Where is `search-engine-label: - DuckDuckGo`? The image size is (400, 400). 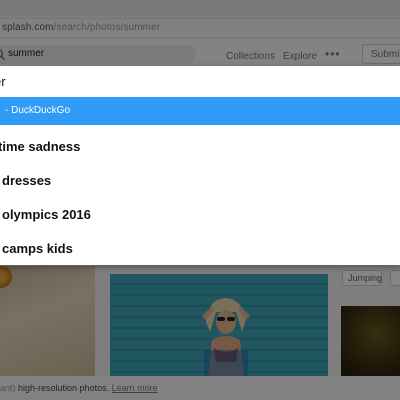
search-engine-label: - DuckDuckGo is located at coordinates (38, 110).